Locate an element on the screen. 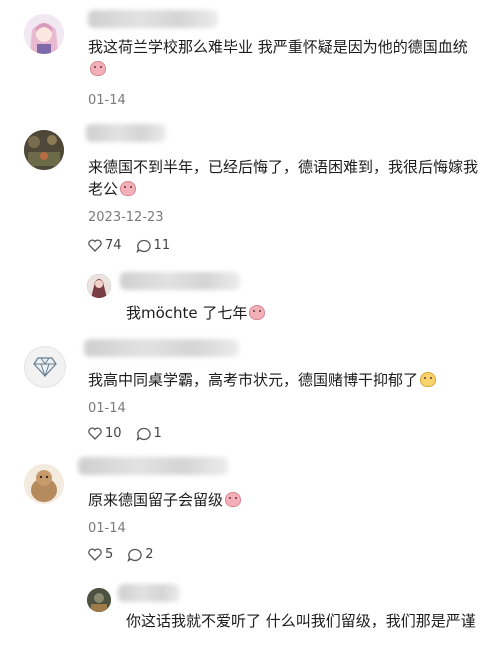  comment-text: 我高中同桌学霸，高考市状元，德国赌博干抑郁了 is located at coordinates (288, 380).